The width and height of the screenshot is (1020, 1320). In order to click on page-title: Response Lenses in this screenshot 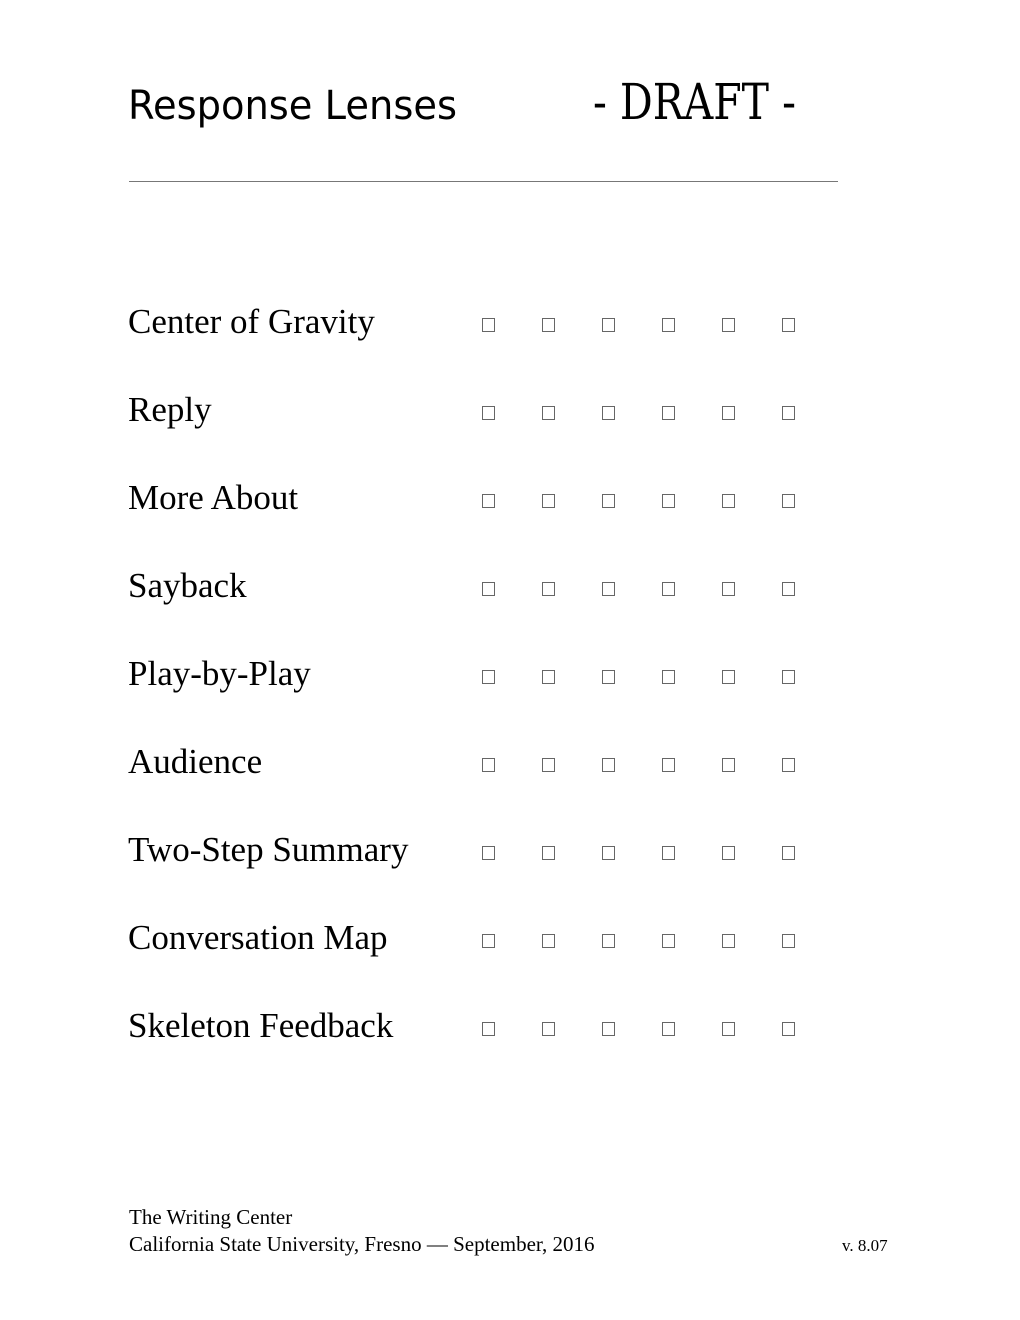, I will do `click(292, 106)`.